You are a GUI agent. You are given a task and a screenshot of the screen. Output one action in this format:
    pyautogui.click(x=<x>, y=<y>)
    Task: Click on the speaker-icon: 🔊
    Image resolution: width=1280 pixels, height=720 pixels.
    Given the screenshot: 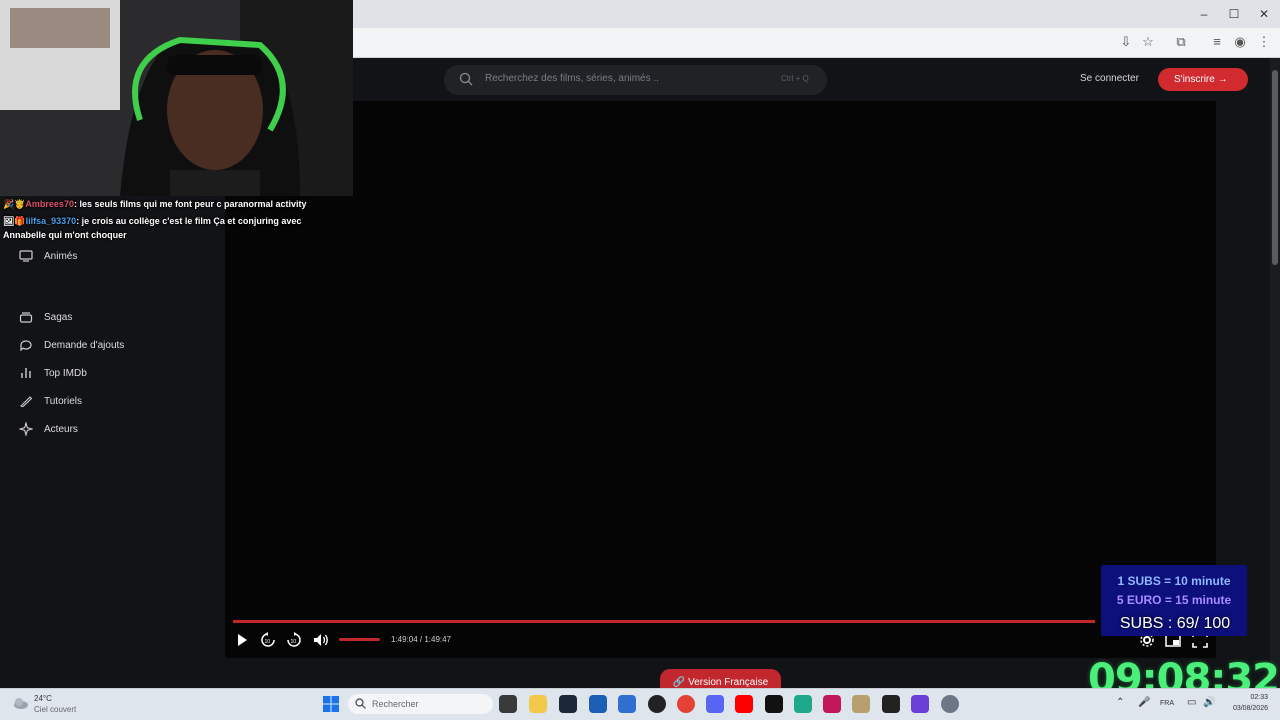 What is the action you would take?
    pyautogui.click(x=1209, y=702)
    